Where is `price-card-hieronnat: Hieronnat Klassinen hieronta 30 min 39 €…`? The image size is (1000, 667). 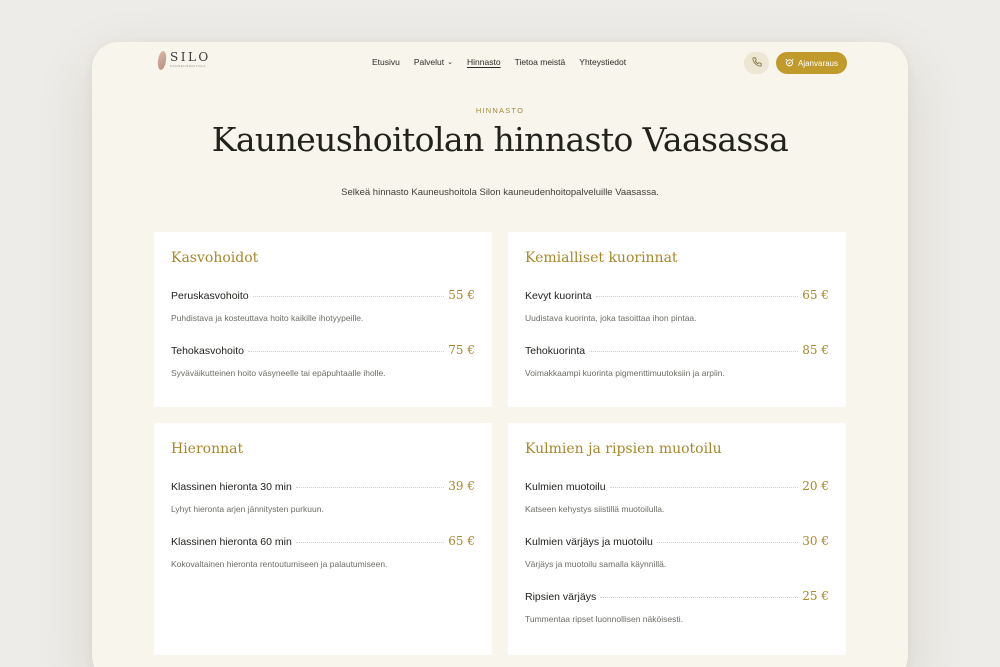 price-card-hieronnat: Hieronnat Klassinen hieronta 30 min 39 €… is located at coordinates (323, 539).